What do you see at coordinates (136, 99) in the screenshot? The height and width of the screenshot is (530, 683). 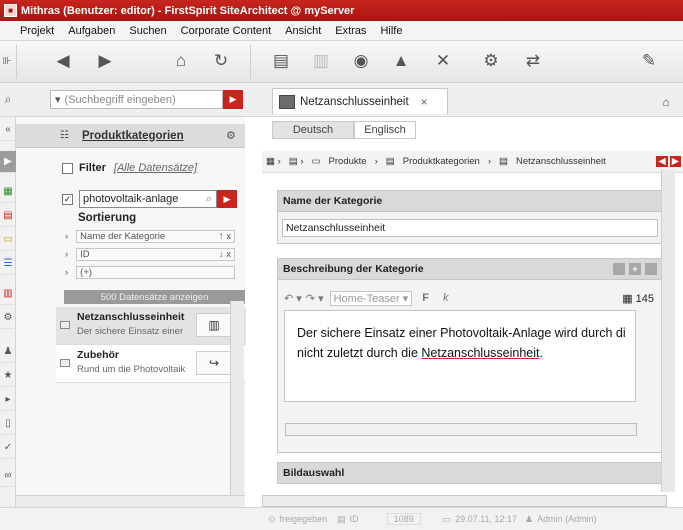 I see `search-input: ▾ (Suchbegriff eingeben)` at bounding box center [136, 99].